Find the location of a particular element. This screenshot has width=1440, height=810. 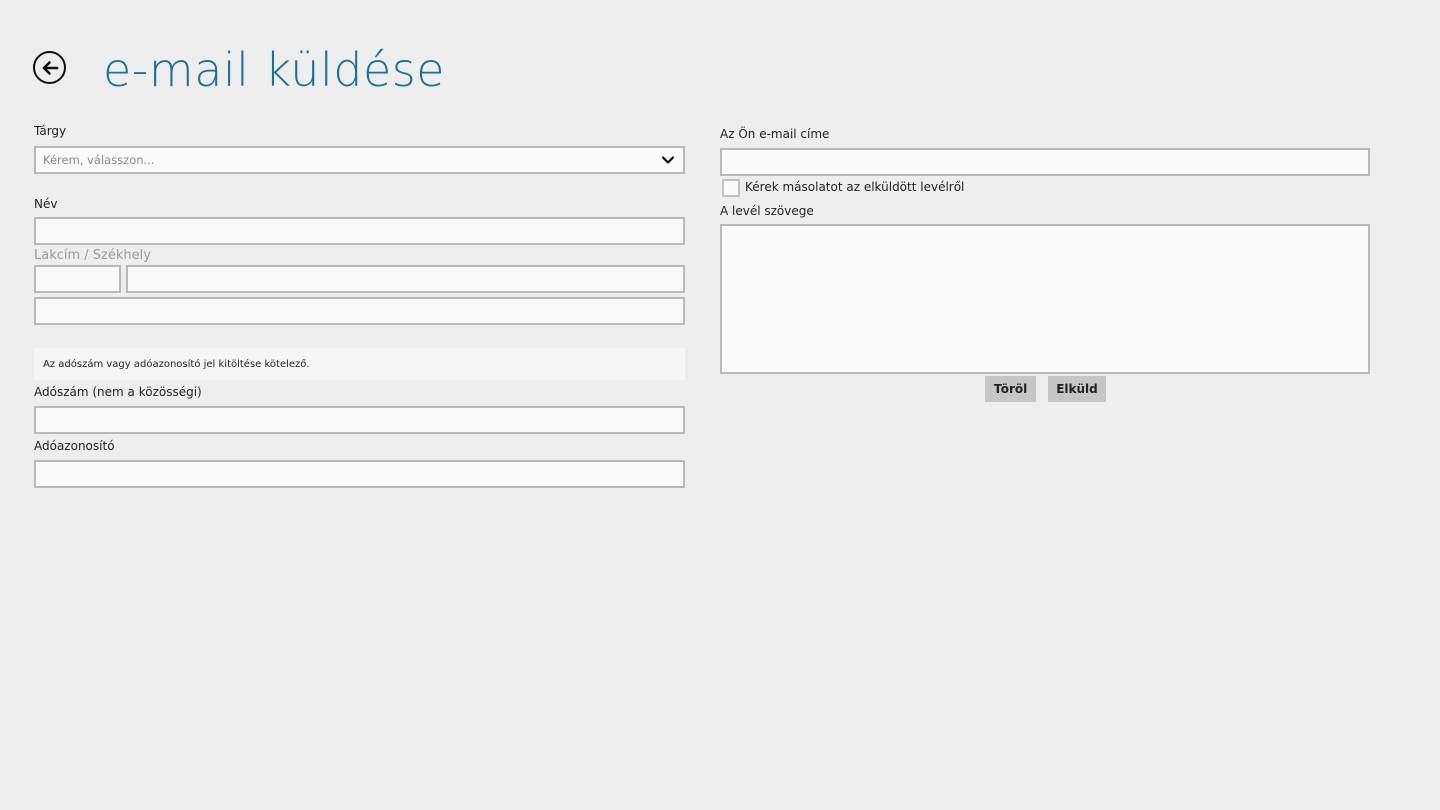

name-input is located at coordinates (359, 231).